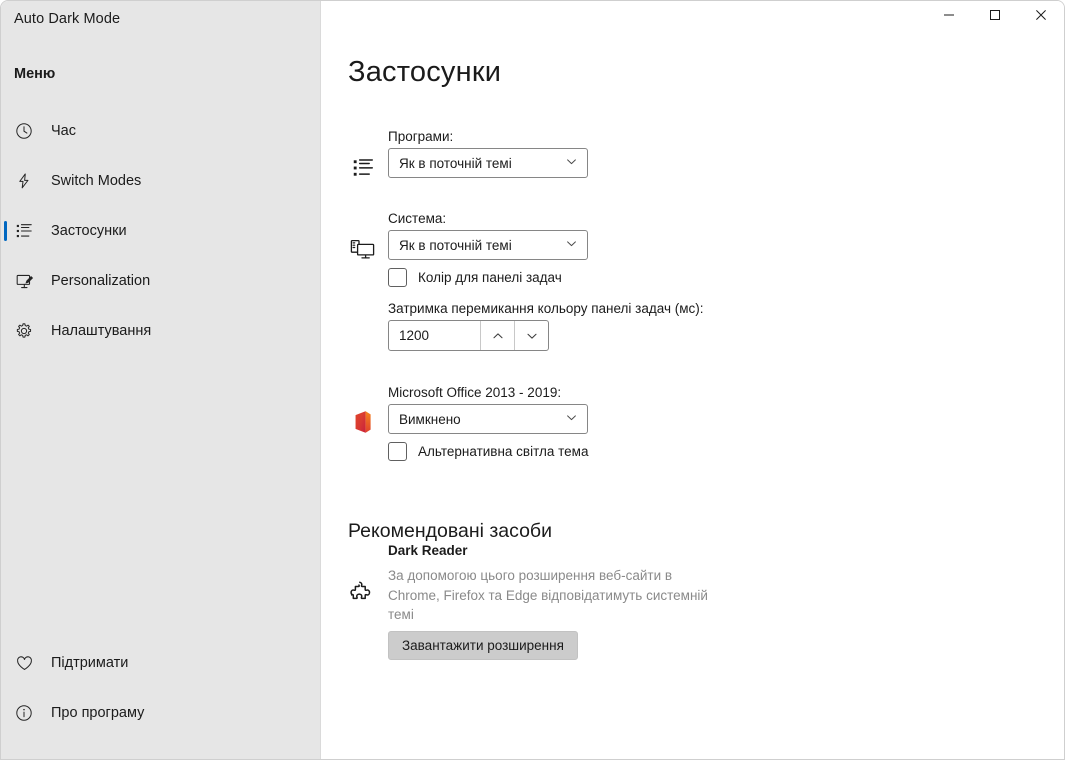  What do you see at coordinates (160, 663) in the screenshot?
I see `sidebar-item-support: Підтримати` at bounding box center [160, 663].